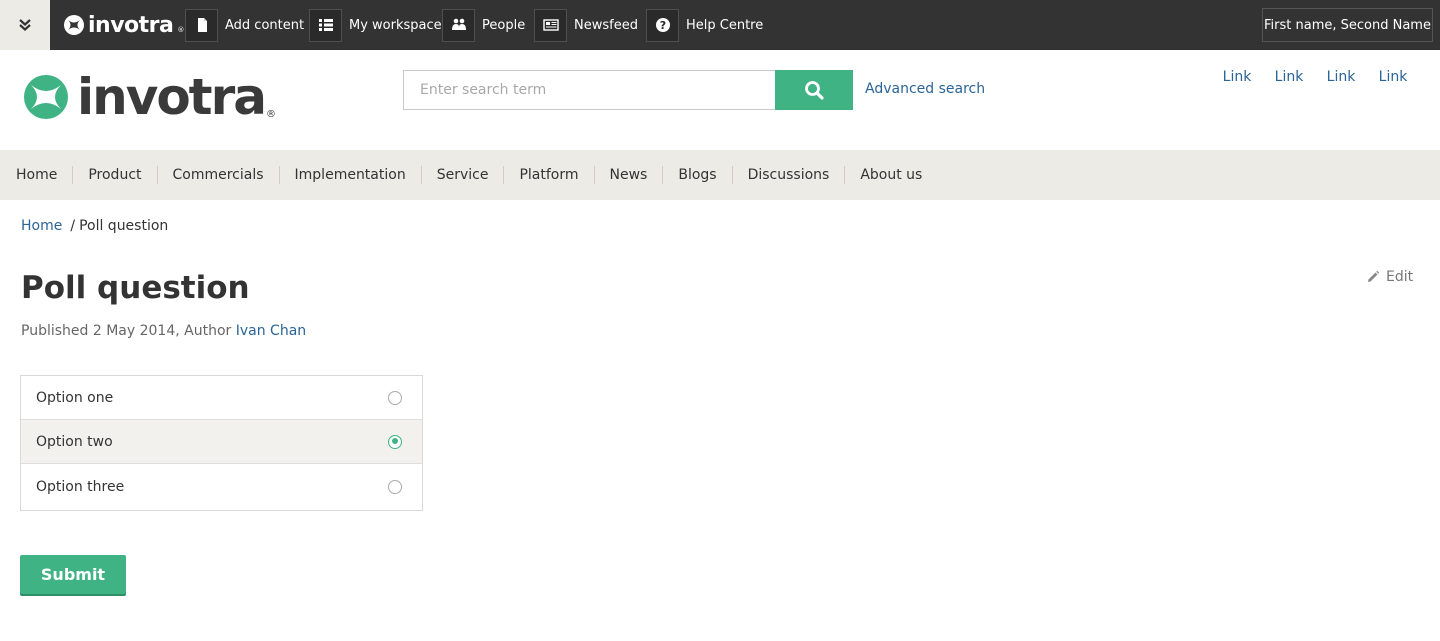 Image resolution: width=1440 pixels, height=641 pixels. I want to click on post-meta: Published 2 May 2014, Author Ivan Chan, so click(163, 331).